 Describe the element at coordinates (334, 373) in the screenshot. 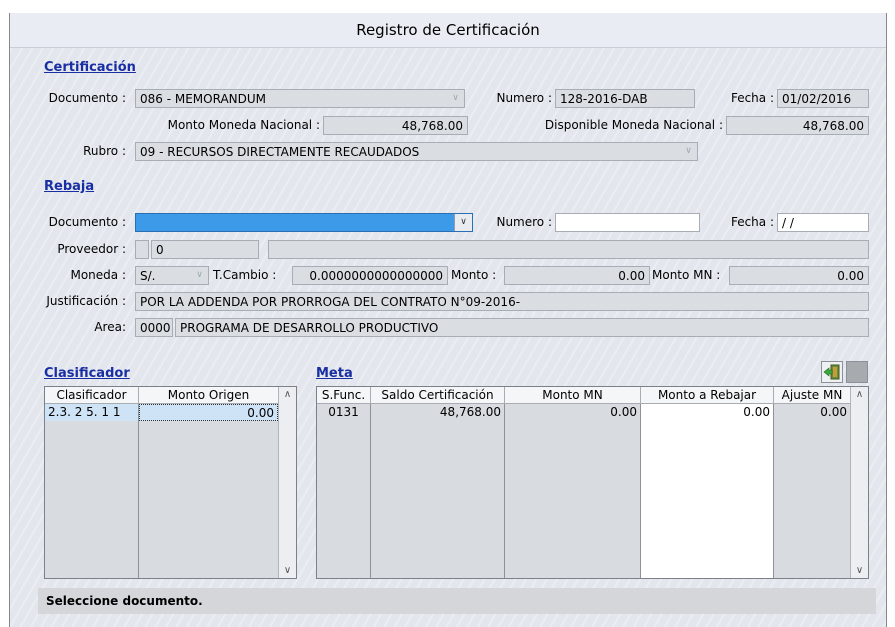

I see `section-meta: Meta` at that location.